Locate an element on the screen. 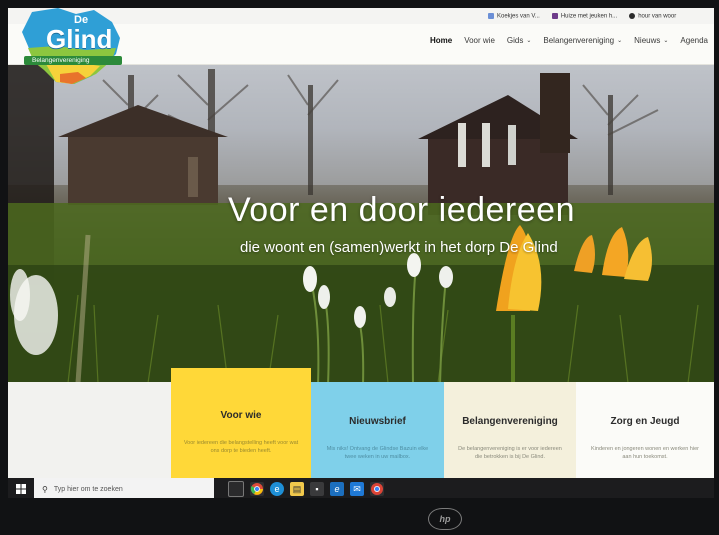 This screenshot has width=719, height=535. nav-label: Home is located at coordinates (441, 40).